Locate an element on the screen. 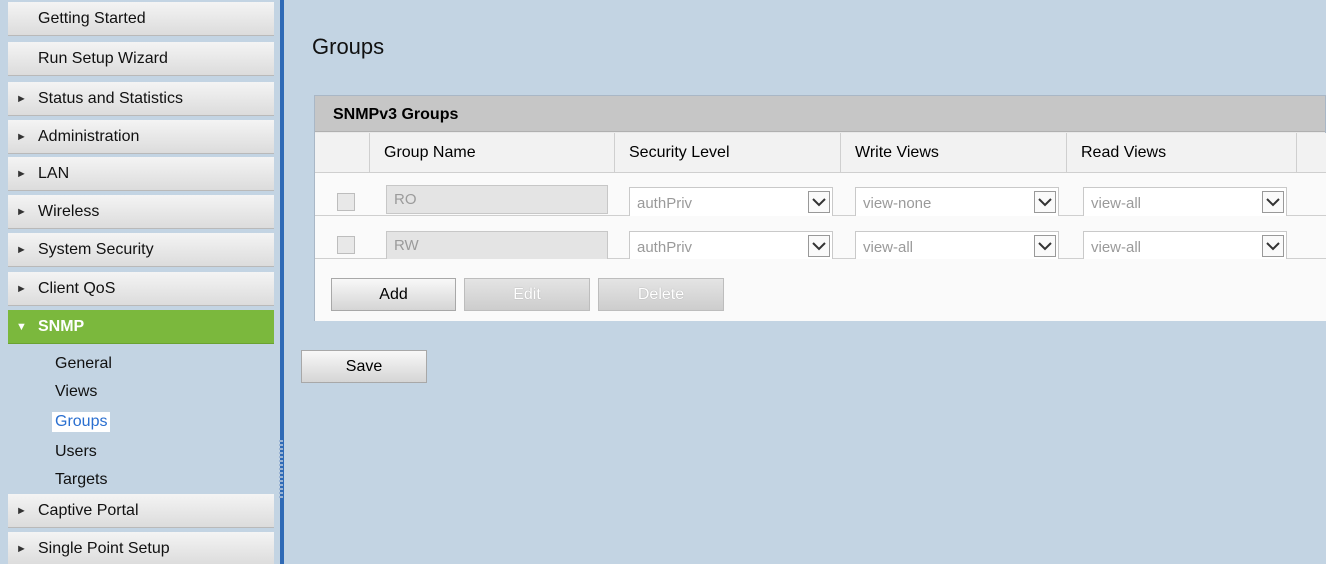  sidebar-item-label: Administration is located at coordinates (89, 136).